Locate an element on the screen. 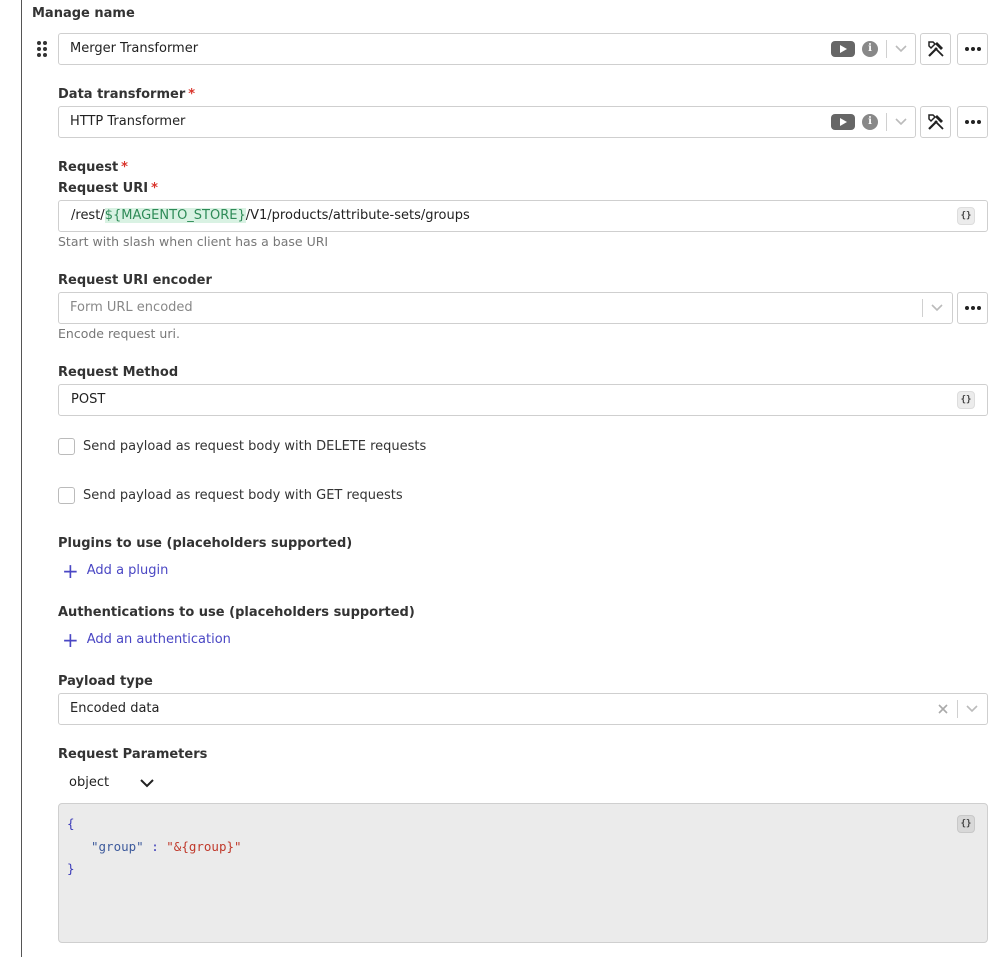  request-parameters-type-value: object is located at coordinates (89, 782).